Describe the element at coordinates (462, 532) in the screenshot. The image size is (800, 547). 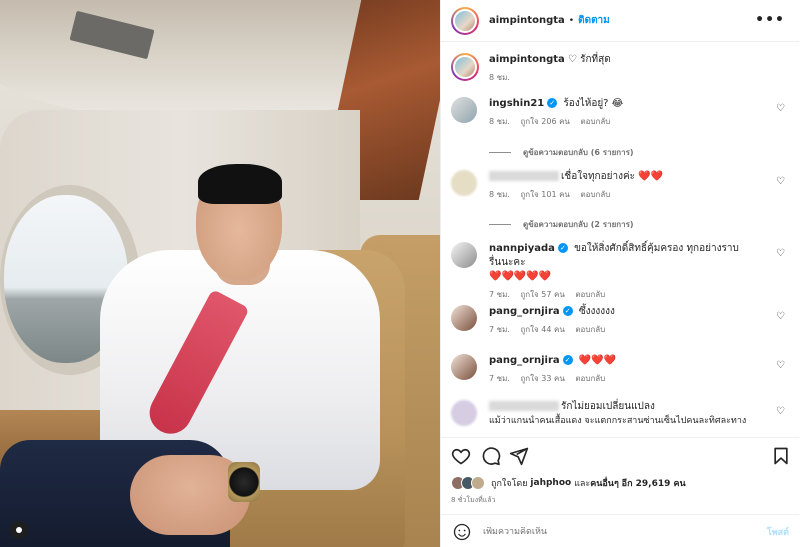
I see `emoji-icon` at that location.